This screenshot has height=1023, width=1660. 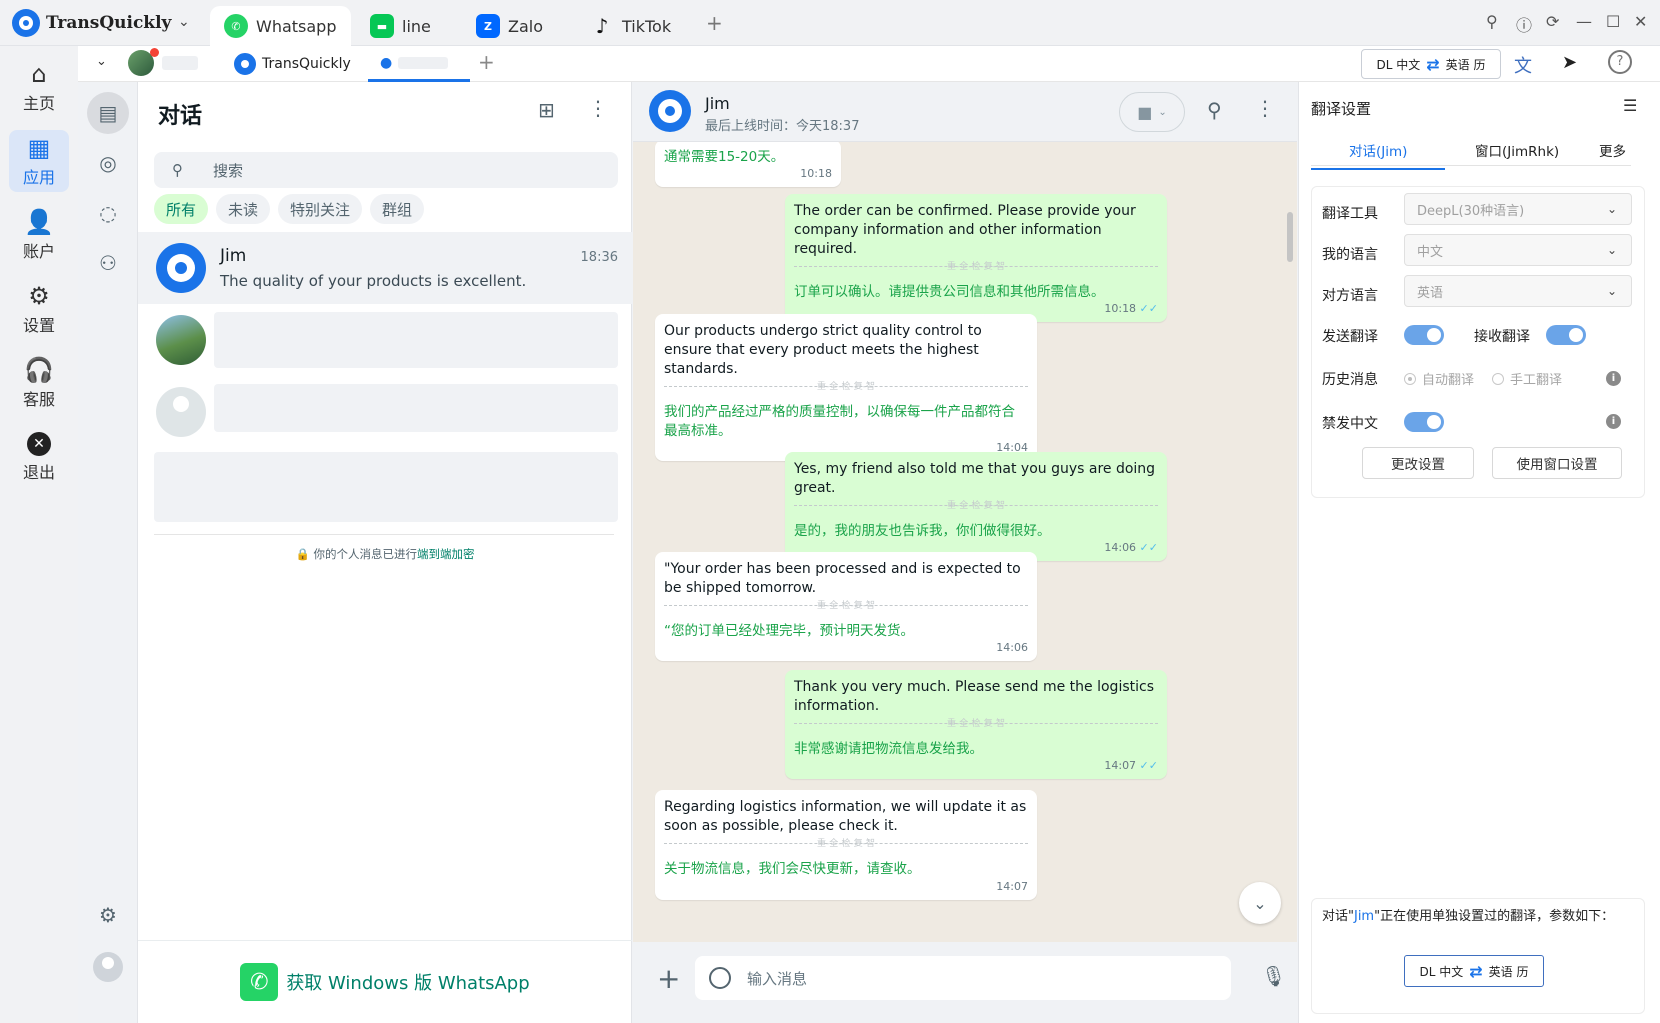 What do you see at coordinates (509, 26) in the screenshot?
I see `tab-zalo: Z Zalo` at bounding box center [509, 26].